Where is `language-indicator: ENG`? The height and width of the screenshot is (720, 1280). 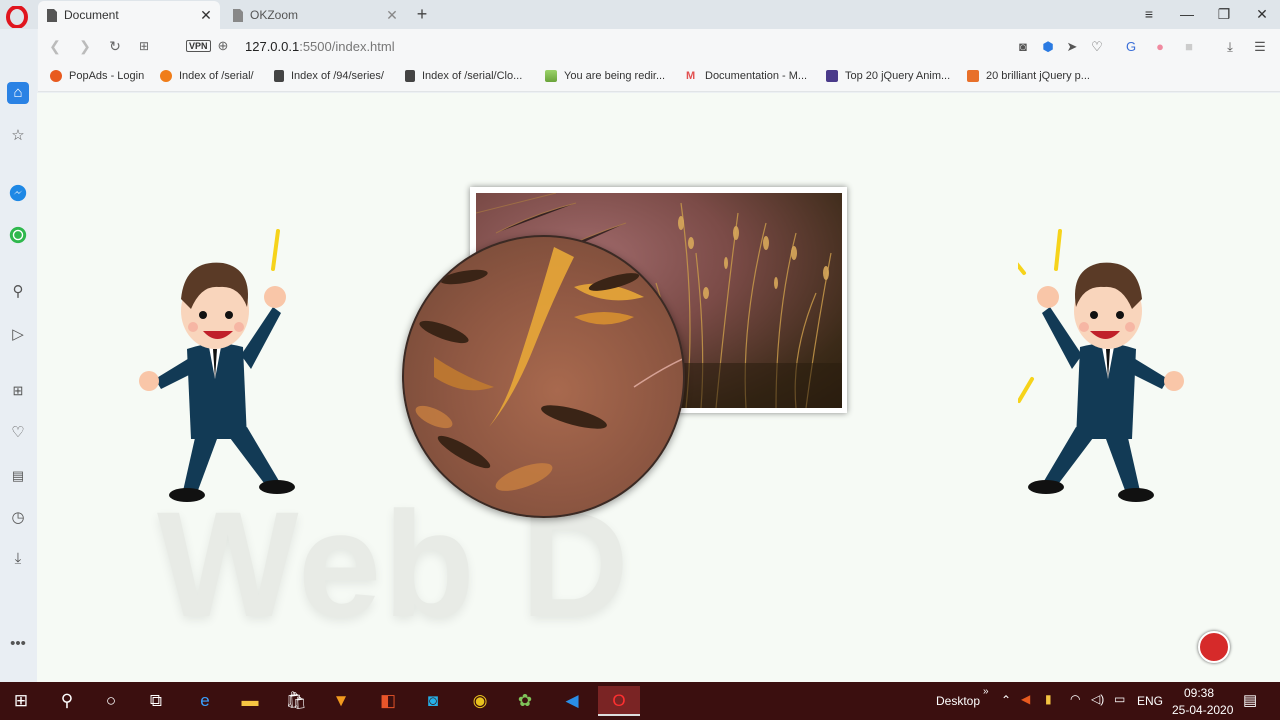 language-indicator: ENG is located at coordinates (1150, 701).